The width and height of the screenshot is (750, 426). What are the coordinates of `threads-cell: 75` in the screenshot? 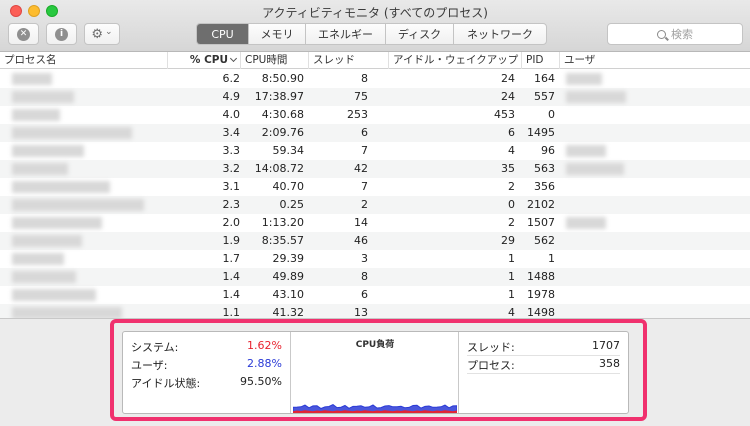 It's located at (361, 96).